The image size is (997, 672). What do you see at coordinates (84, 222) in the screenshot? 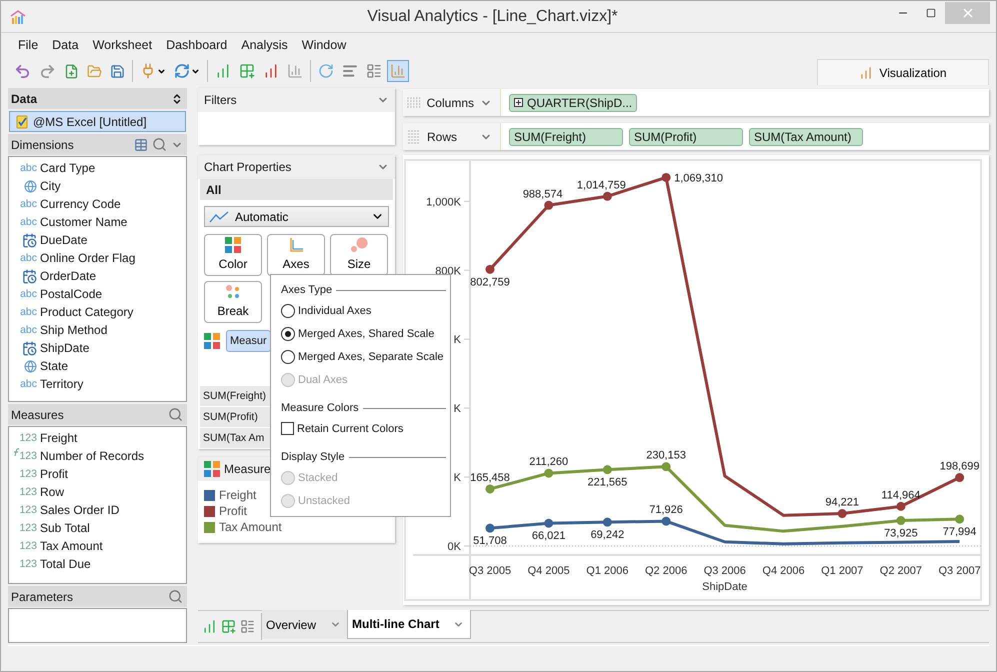
I see `field-item: Customer Name` at bounding box center [84, 222].